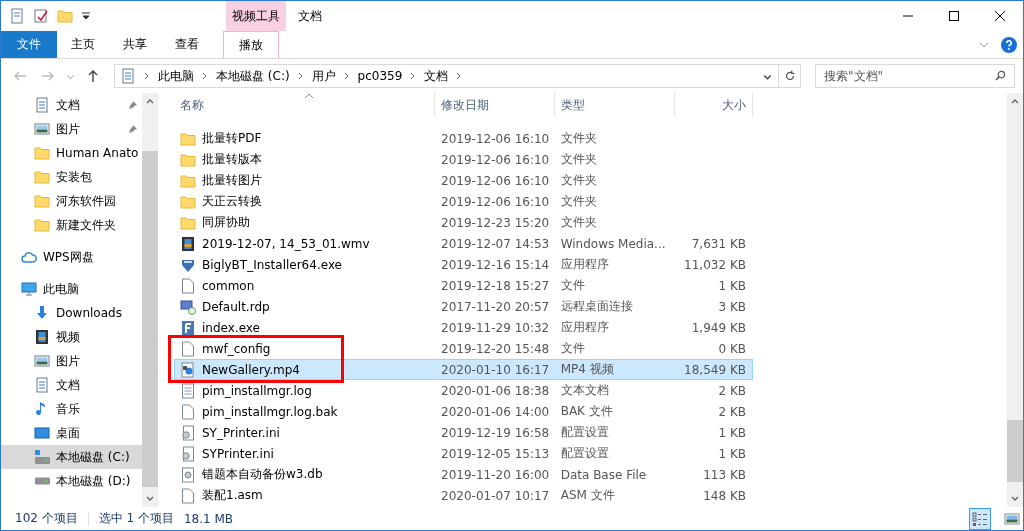 The image size is (1024, 531). I want to click on table-cell: 2 KB, so click(732, 411).